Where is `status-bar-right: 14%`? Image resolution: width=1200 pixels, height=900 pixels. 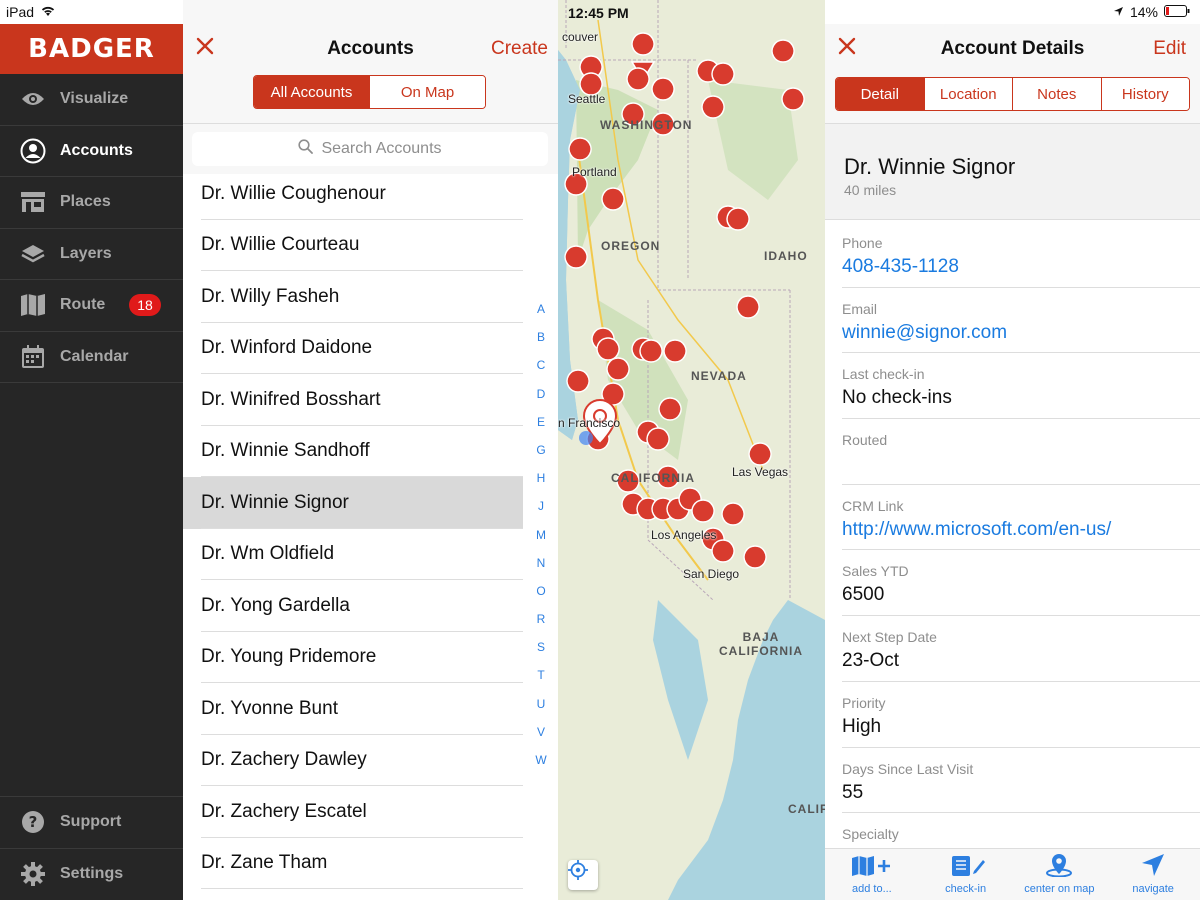 status-bar-right: 14% is located at coordinates (1012, 12).